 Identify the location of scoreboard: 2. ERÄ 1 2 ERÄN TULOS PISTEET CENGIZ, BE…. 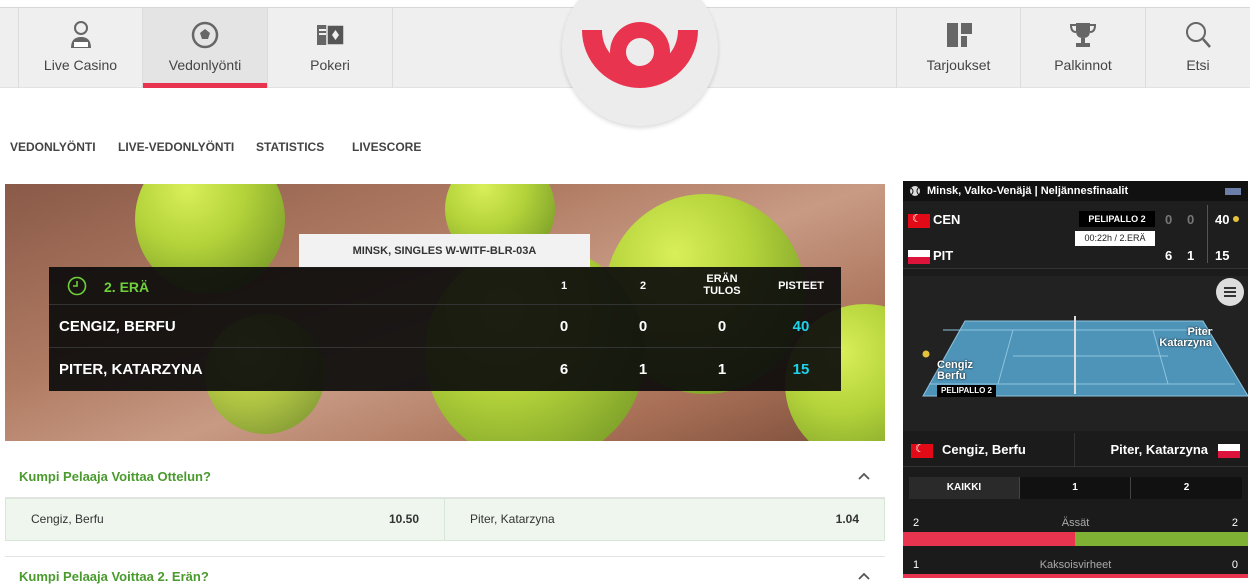
(445, 329).